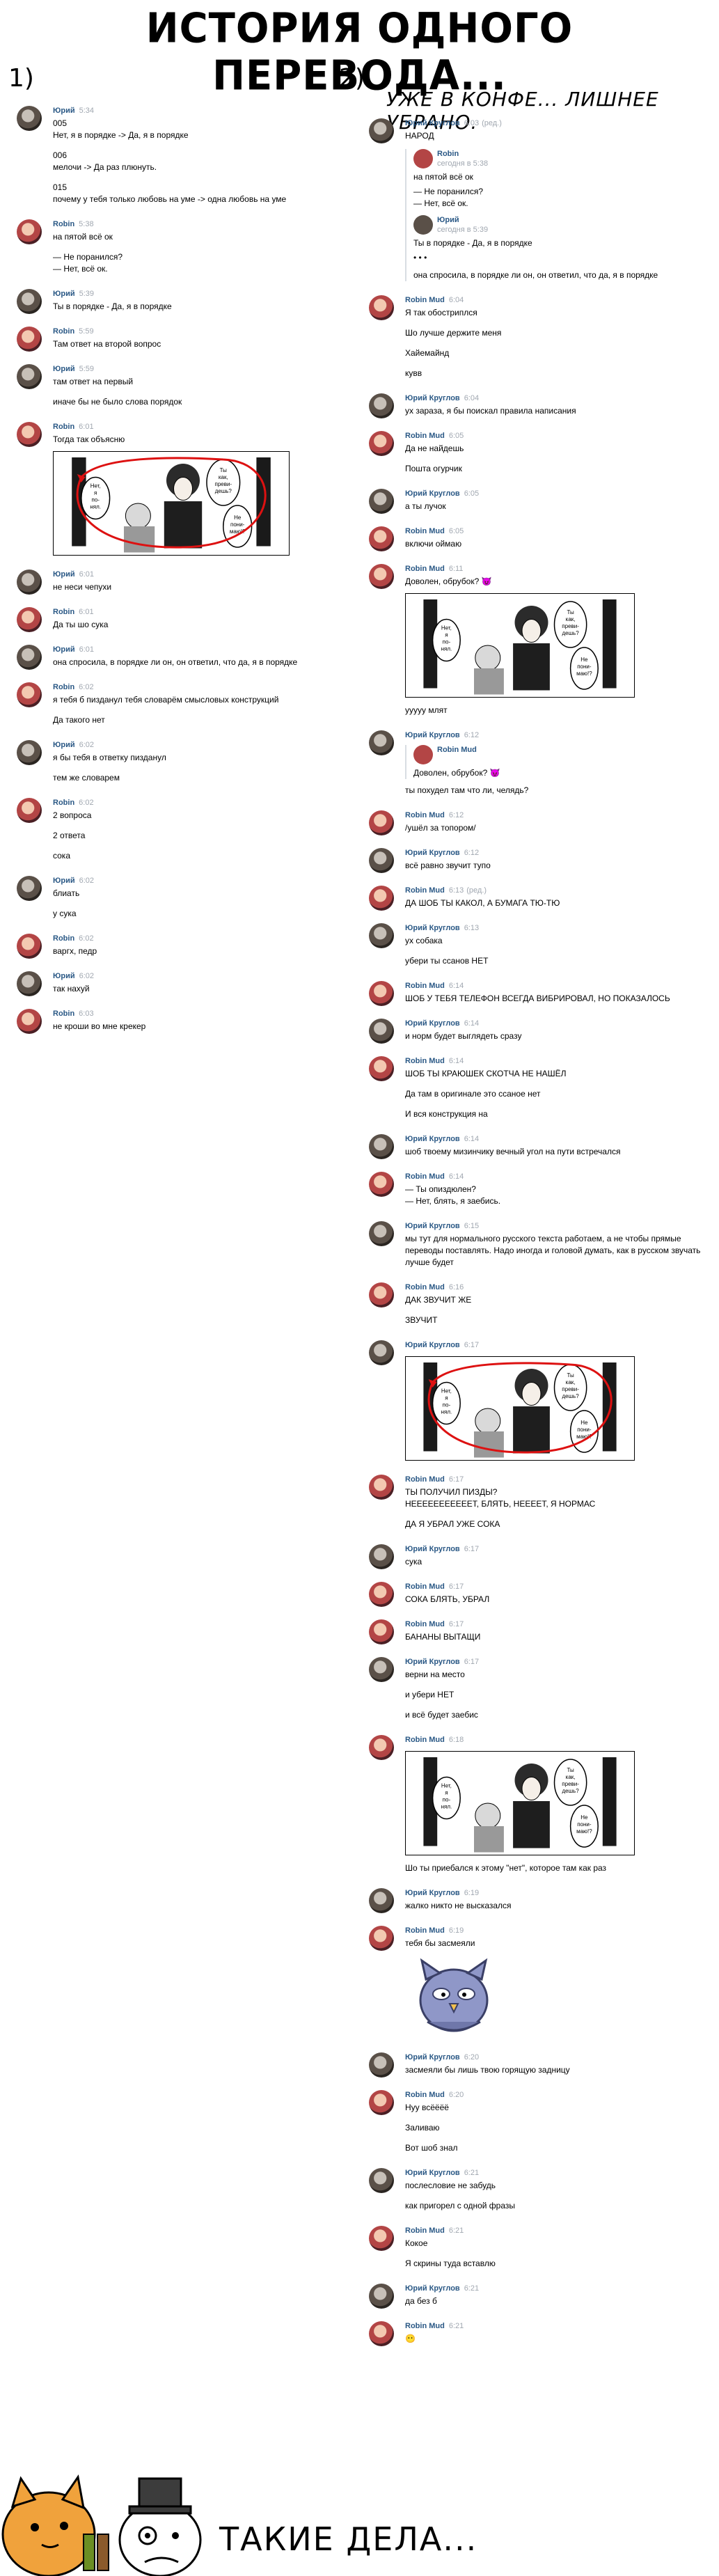 The image size is (719, 2576). Describe the element at coordinates (87, 369) in the screenshot. I see `message-time: 5:59` at that location.